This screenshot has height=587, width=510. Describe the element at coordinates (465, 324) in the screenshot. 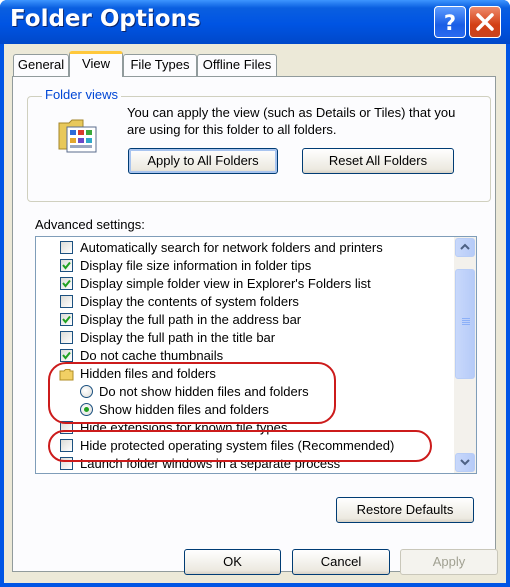

I see `scroll-thumb` at that location.